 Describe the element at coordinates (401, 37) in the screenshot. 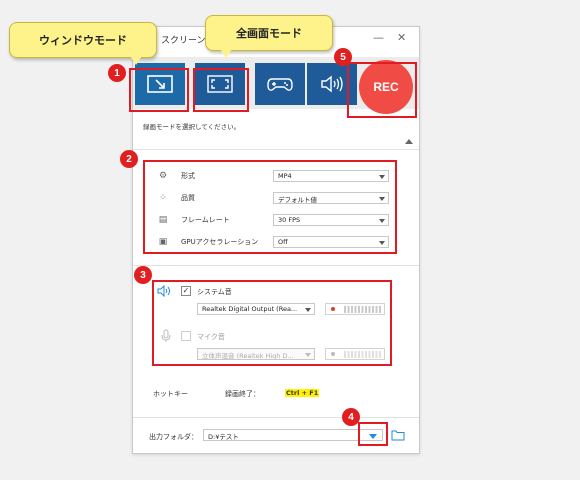

I see `close-button: ✕` at that location.